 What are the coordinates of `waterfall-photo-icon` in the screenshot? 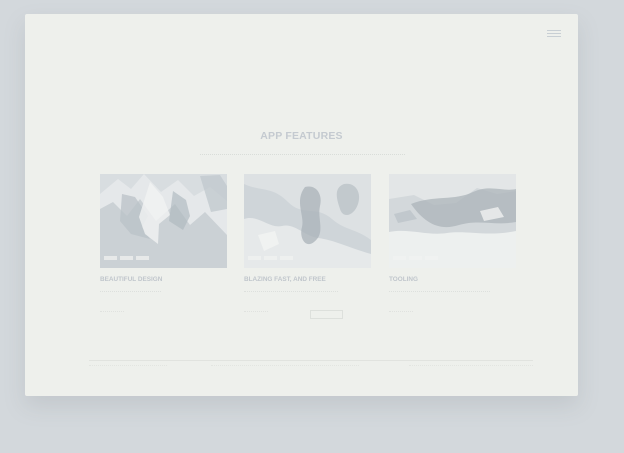 It's located at (307, 221).